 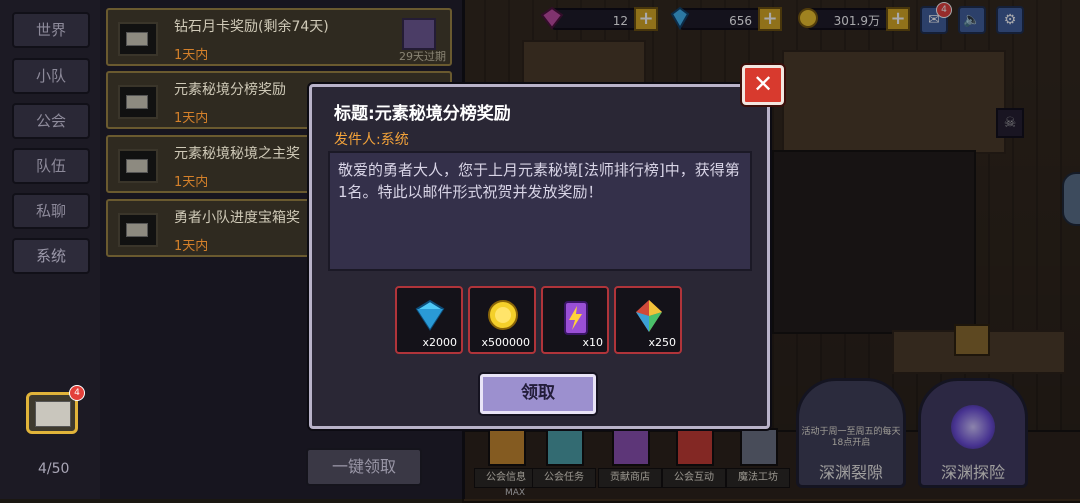 I want to click on reward-slot-energy: x10, so click(x=575, y=320).